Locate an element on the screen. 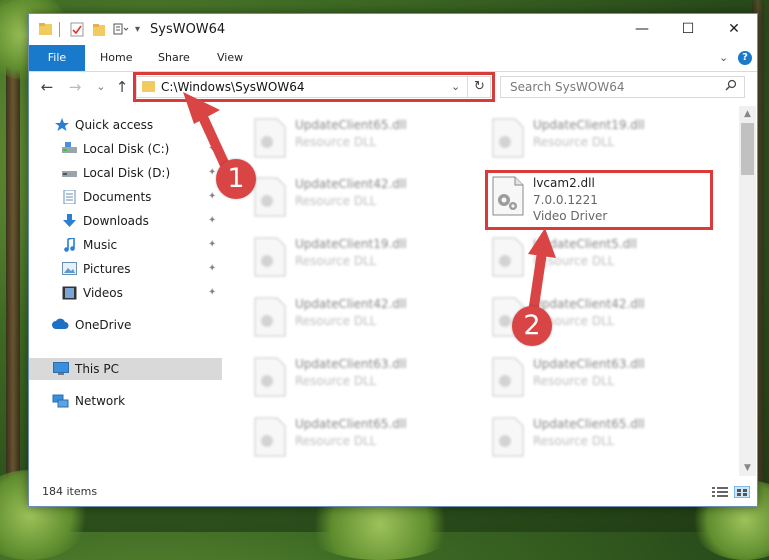 This screenshot has width=769, height=560. tab-share: Share is located at coordinates (174, 58).